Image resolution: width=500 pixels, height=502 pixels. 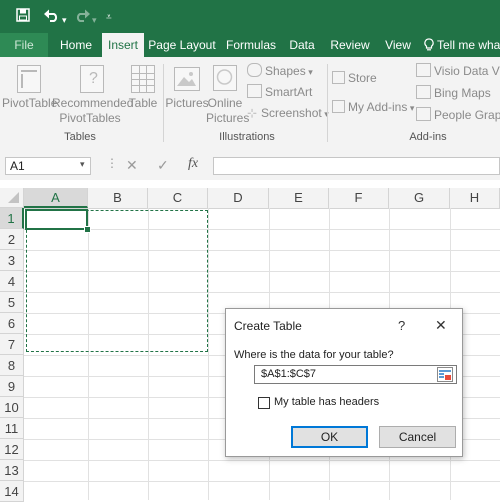 What do you see at coordinates (12, 198) in the screenshot?
I see `select-all-button` at bounding box center [12, 198].